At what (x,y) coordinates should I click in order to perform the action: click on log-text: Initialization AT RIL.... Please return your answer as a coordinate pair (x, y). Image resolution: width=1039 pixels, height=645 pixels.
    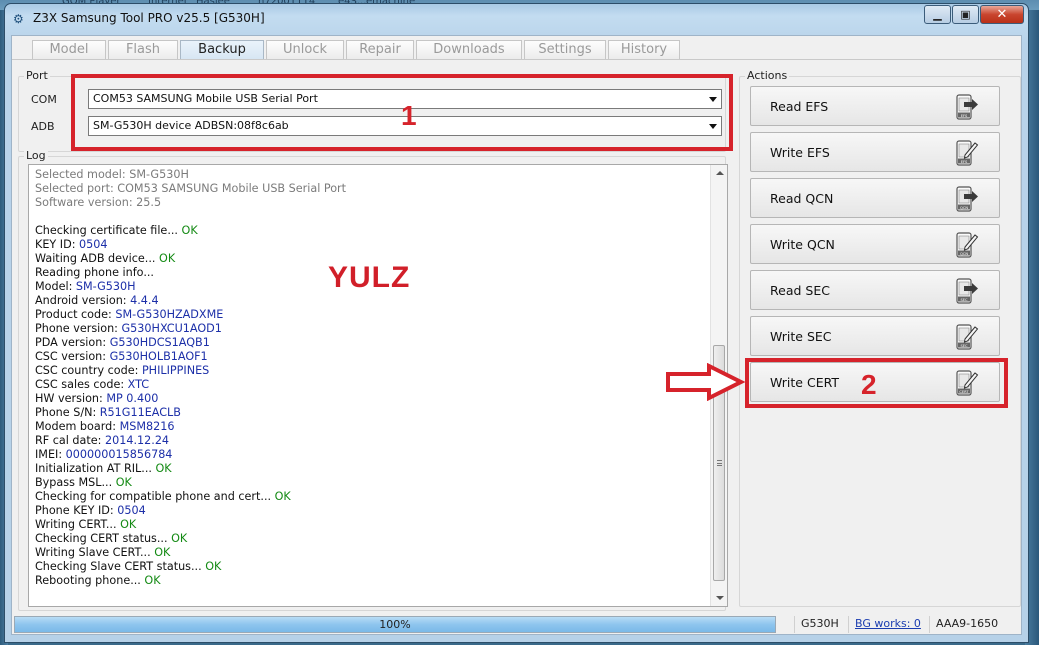
    Looking at the image, I should click on (95, 468).